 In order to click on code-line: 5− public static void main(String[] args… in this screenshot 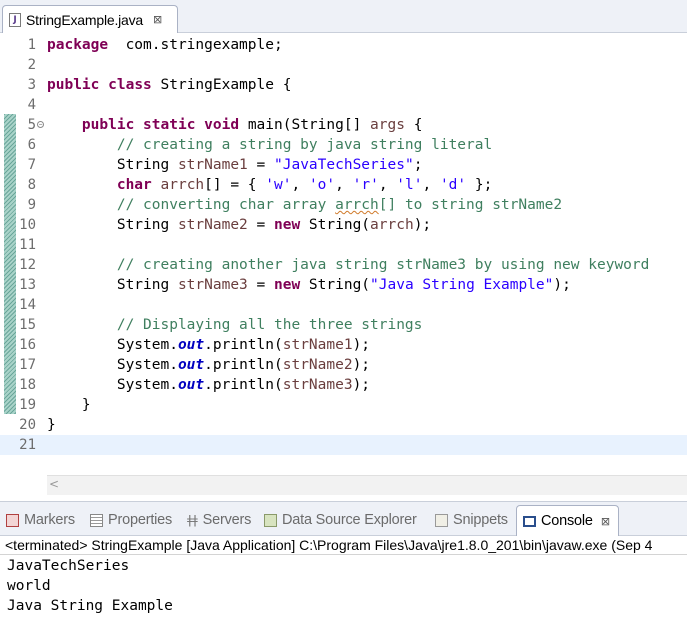, I will do `click(343, 125)`.